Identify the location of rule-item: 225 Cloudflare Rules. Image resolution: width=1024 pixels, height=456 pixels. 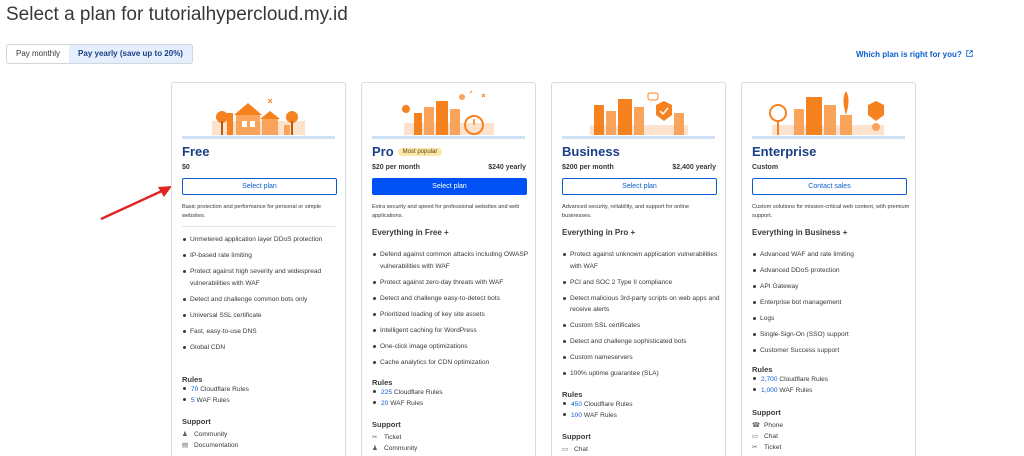
(407, 392).